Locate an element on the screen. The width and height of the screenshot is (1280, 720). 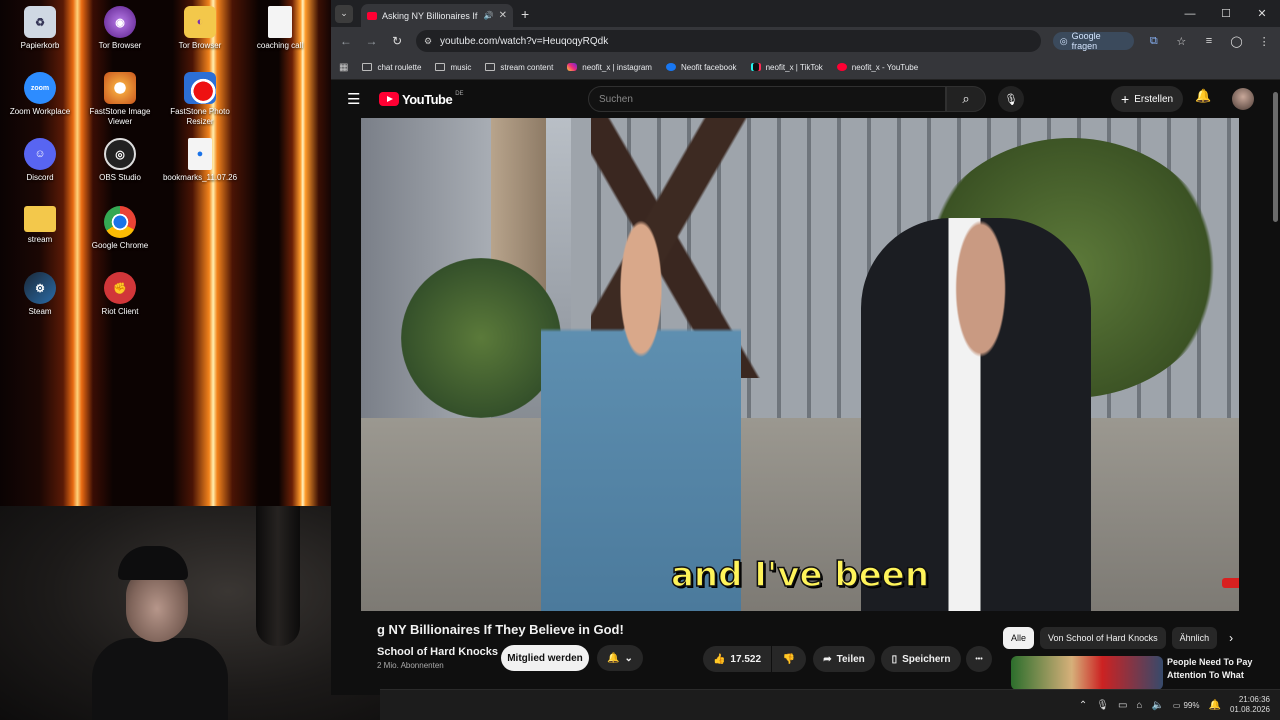
recommended-video-thumbnail is located at coordinates (1087, 673).